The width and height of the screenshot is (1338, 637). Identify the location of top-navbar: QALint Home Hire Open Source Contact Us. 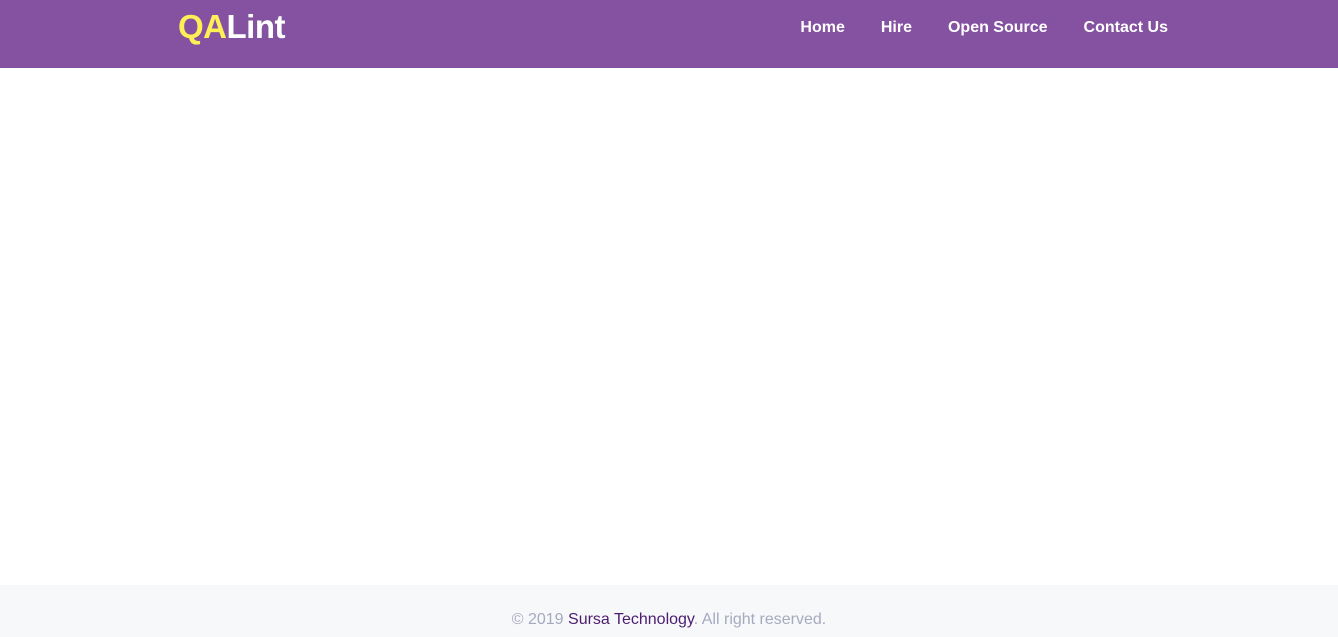
(669, 34).